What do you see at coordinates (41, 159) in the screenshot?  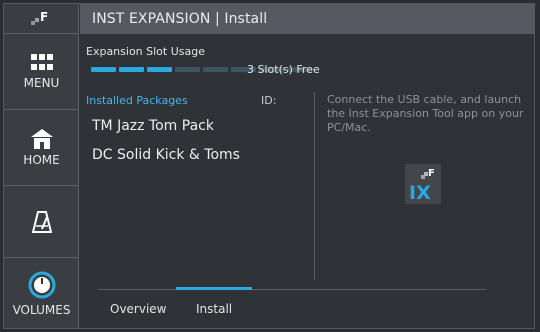 I see `sidebar-item-label: HOME` at bounding box center [41, 159].